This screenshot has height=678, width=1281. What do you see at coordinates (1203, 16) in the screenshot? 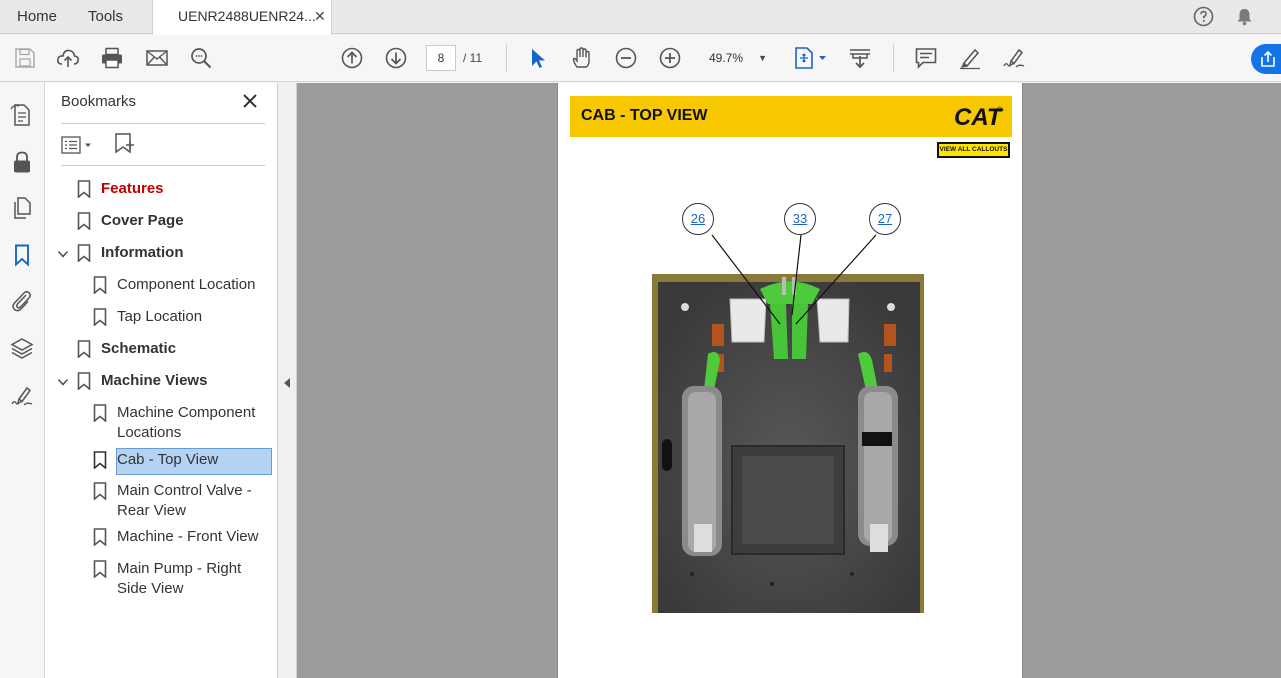
I see `help-icon` at bounding box center [1203, 16].